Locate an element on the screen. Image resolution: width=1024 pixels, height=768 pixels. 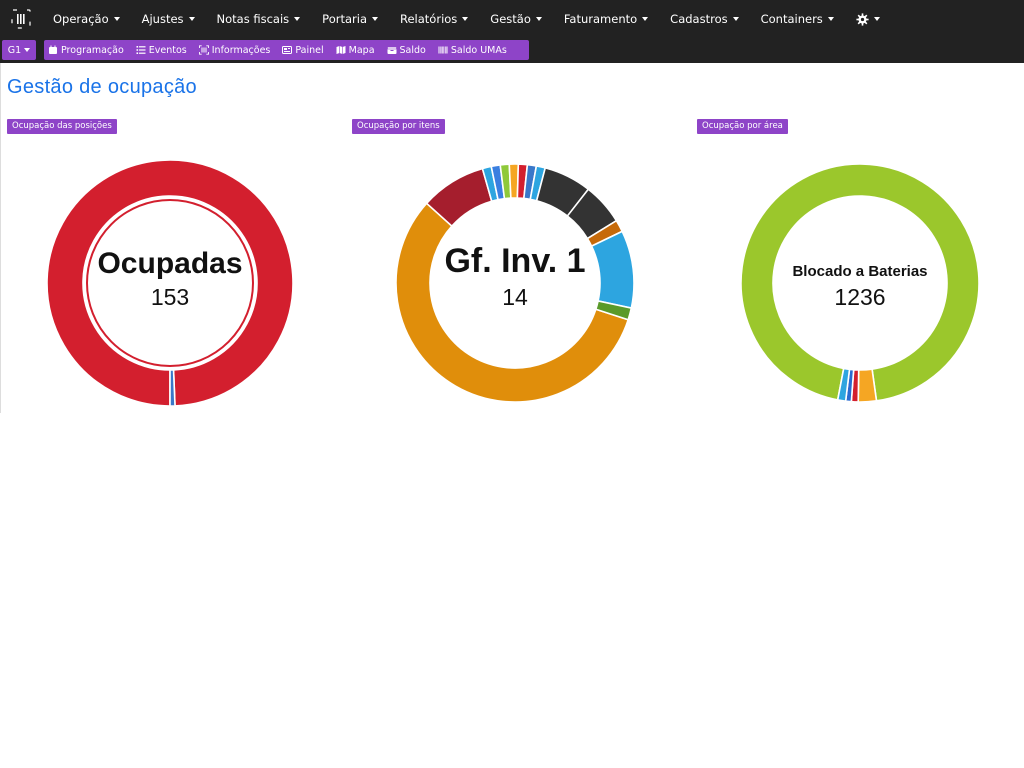
donut-svg: Gf. Inv. 1 14 is located at coordinates (515, 283).